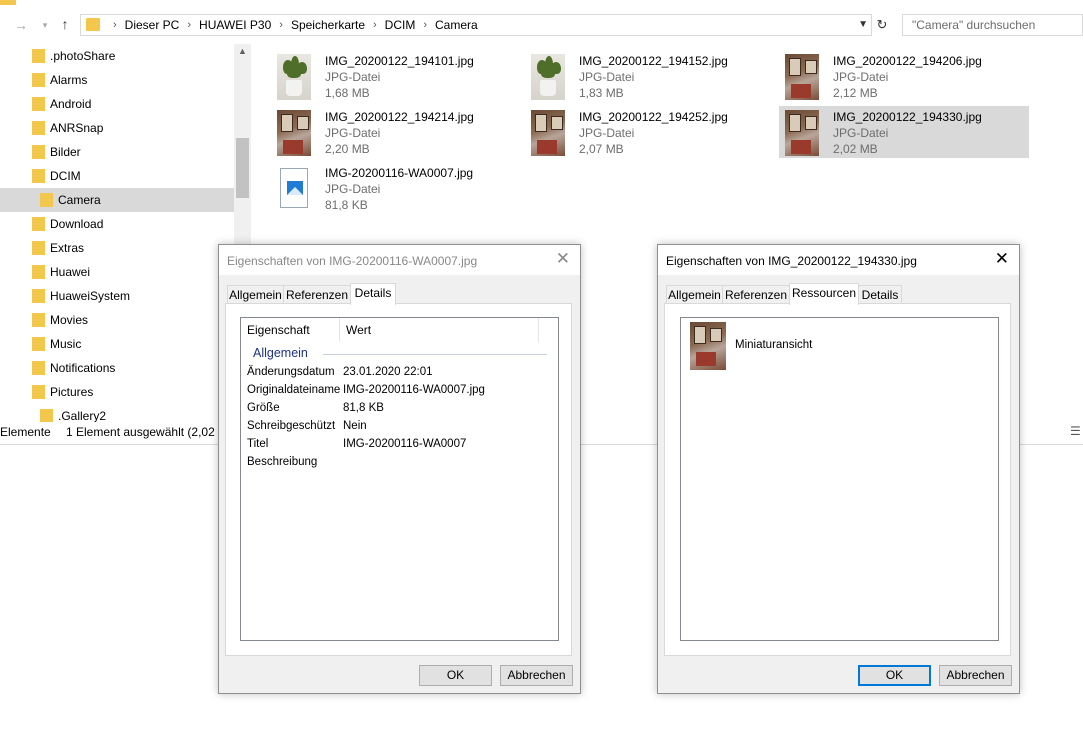  Describe the element at coordinates (355, 426) in the screenshot. I see `property-value: Nein` at that location.